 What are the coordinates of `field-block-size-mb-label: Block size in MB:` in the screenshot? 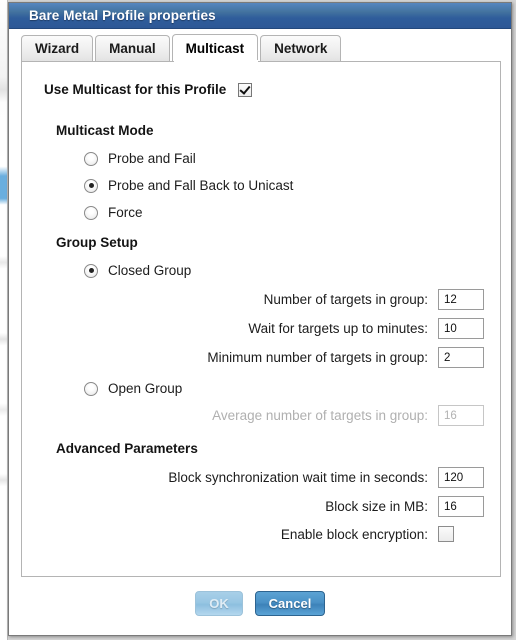 It's located at (376, 506).